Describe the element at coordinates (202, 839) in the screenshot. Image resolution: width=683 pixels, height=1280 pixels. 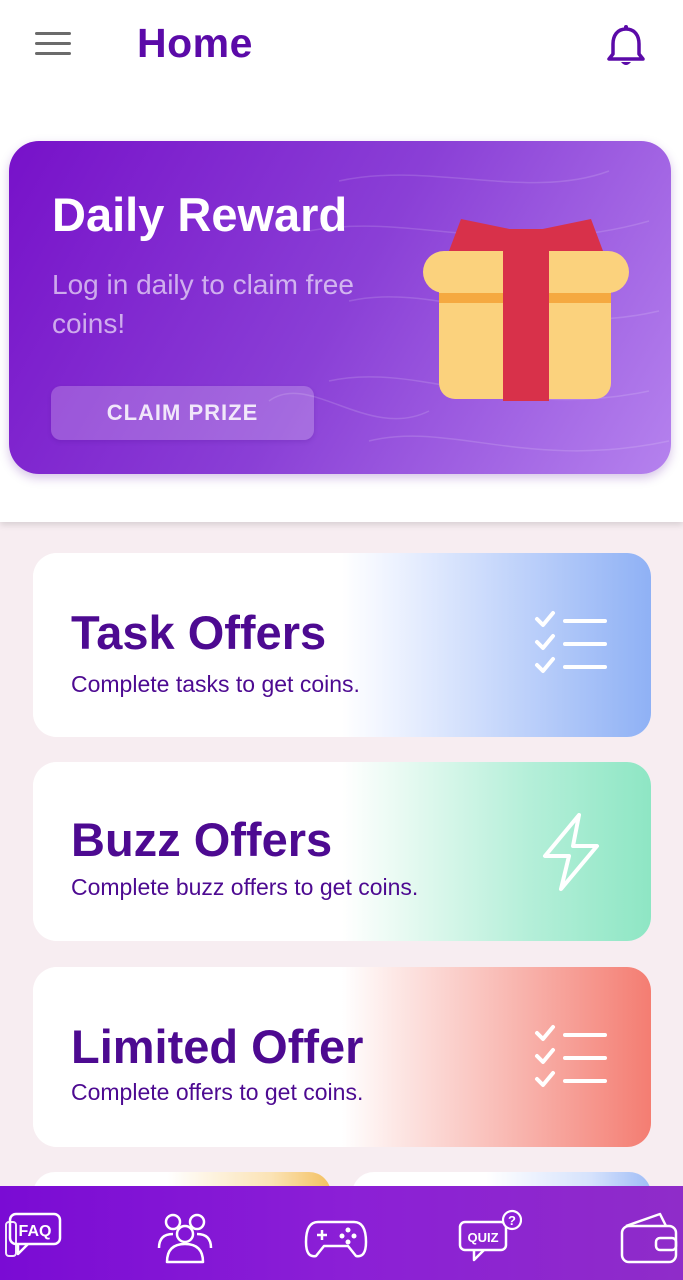
I see `offer-title: Buzz Offers` at that location.